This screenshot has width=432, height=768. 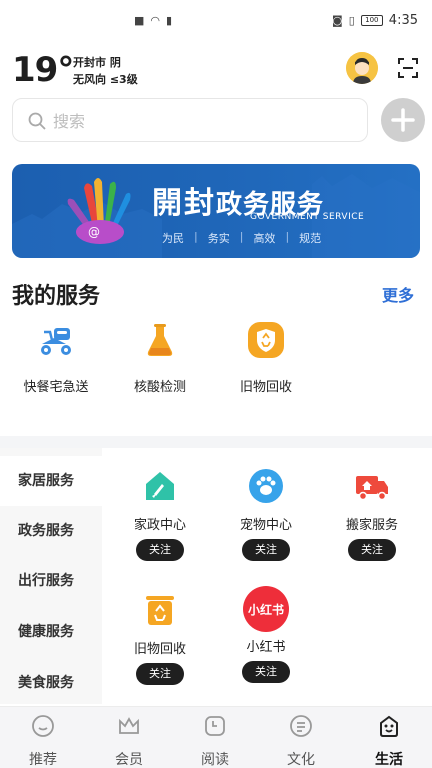 What do you see at coordinates (215, 726) in the screenshot?
I see `read-icon` at bounding box center [215, 726].